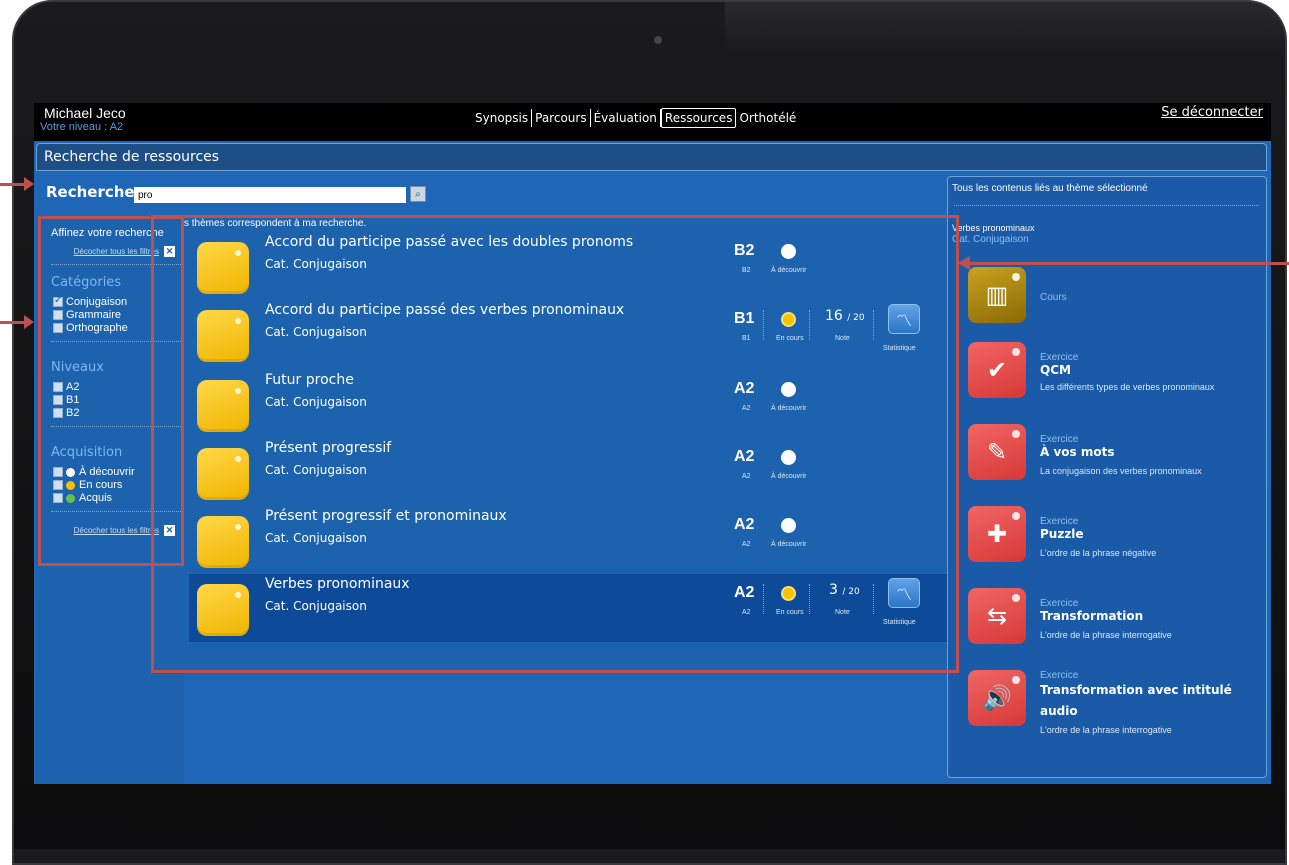 The height and width of the screenshot is (865, 1289). I want to click on search-input, so click(270, 195).